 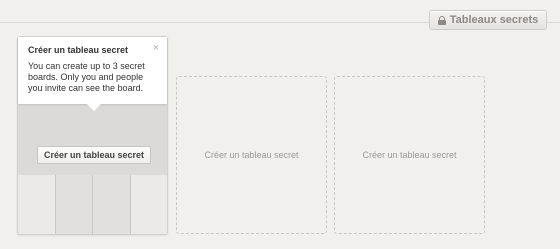 What do you see at coordinates (441, 20) in the screenshot?
I see `lock-icon` at bounding box center [441, 20].